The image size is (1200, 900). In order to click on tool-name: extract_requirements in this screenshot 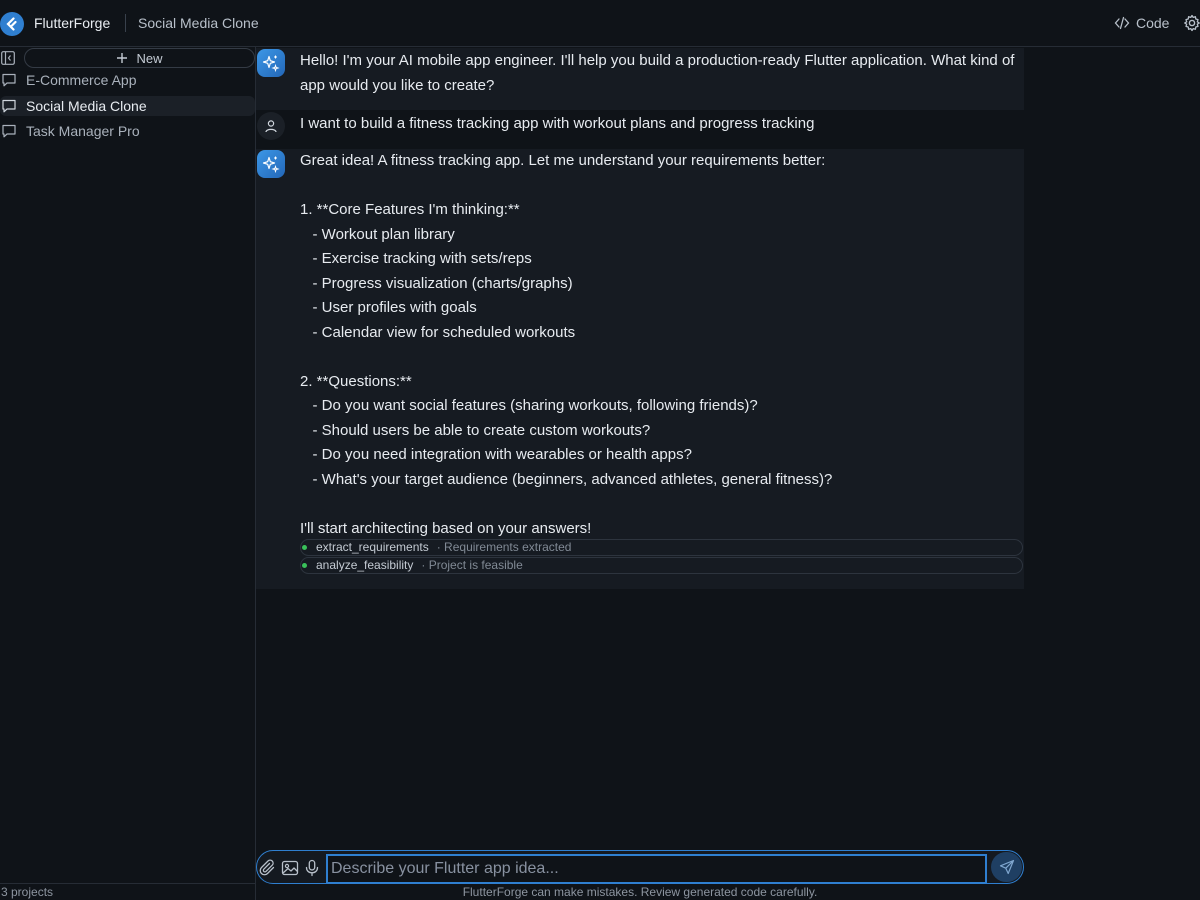, I will do `click(372, 547)`.